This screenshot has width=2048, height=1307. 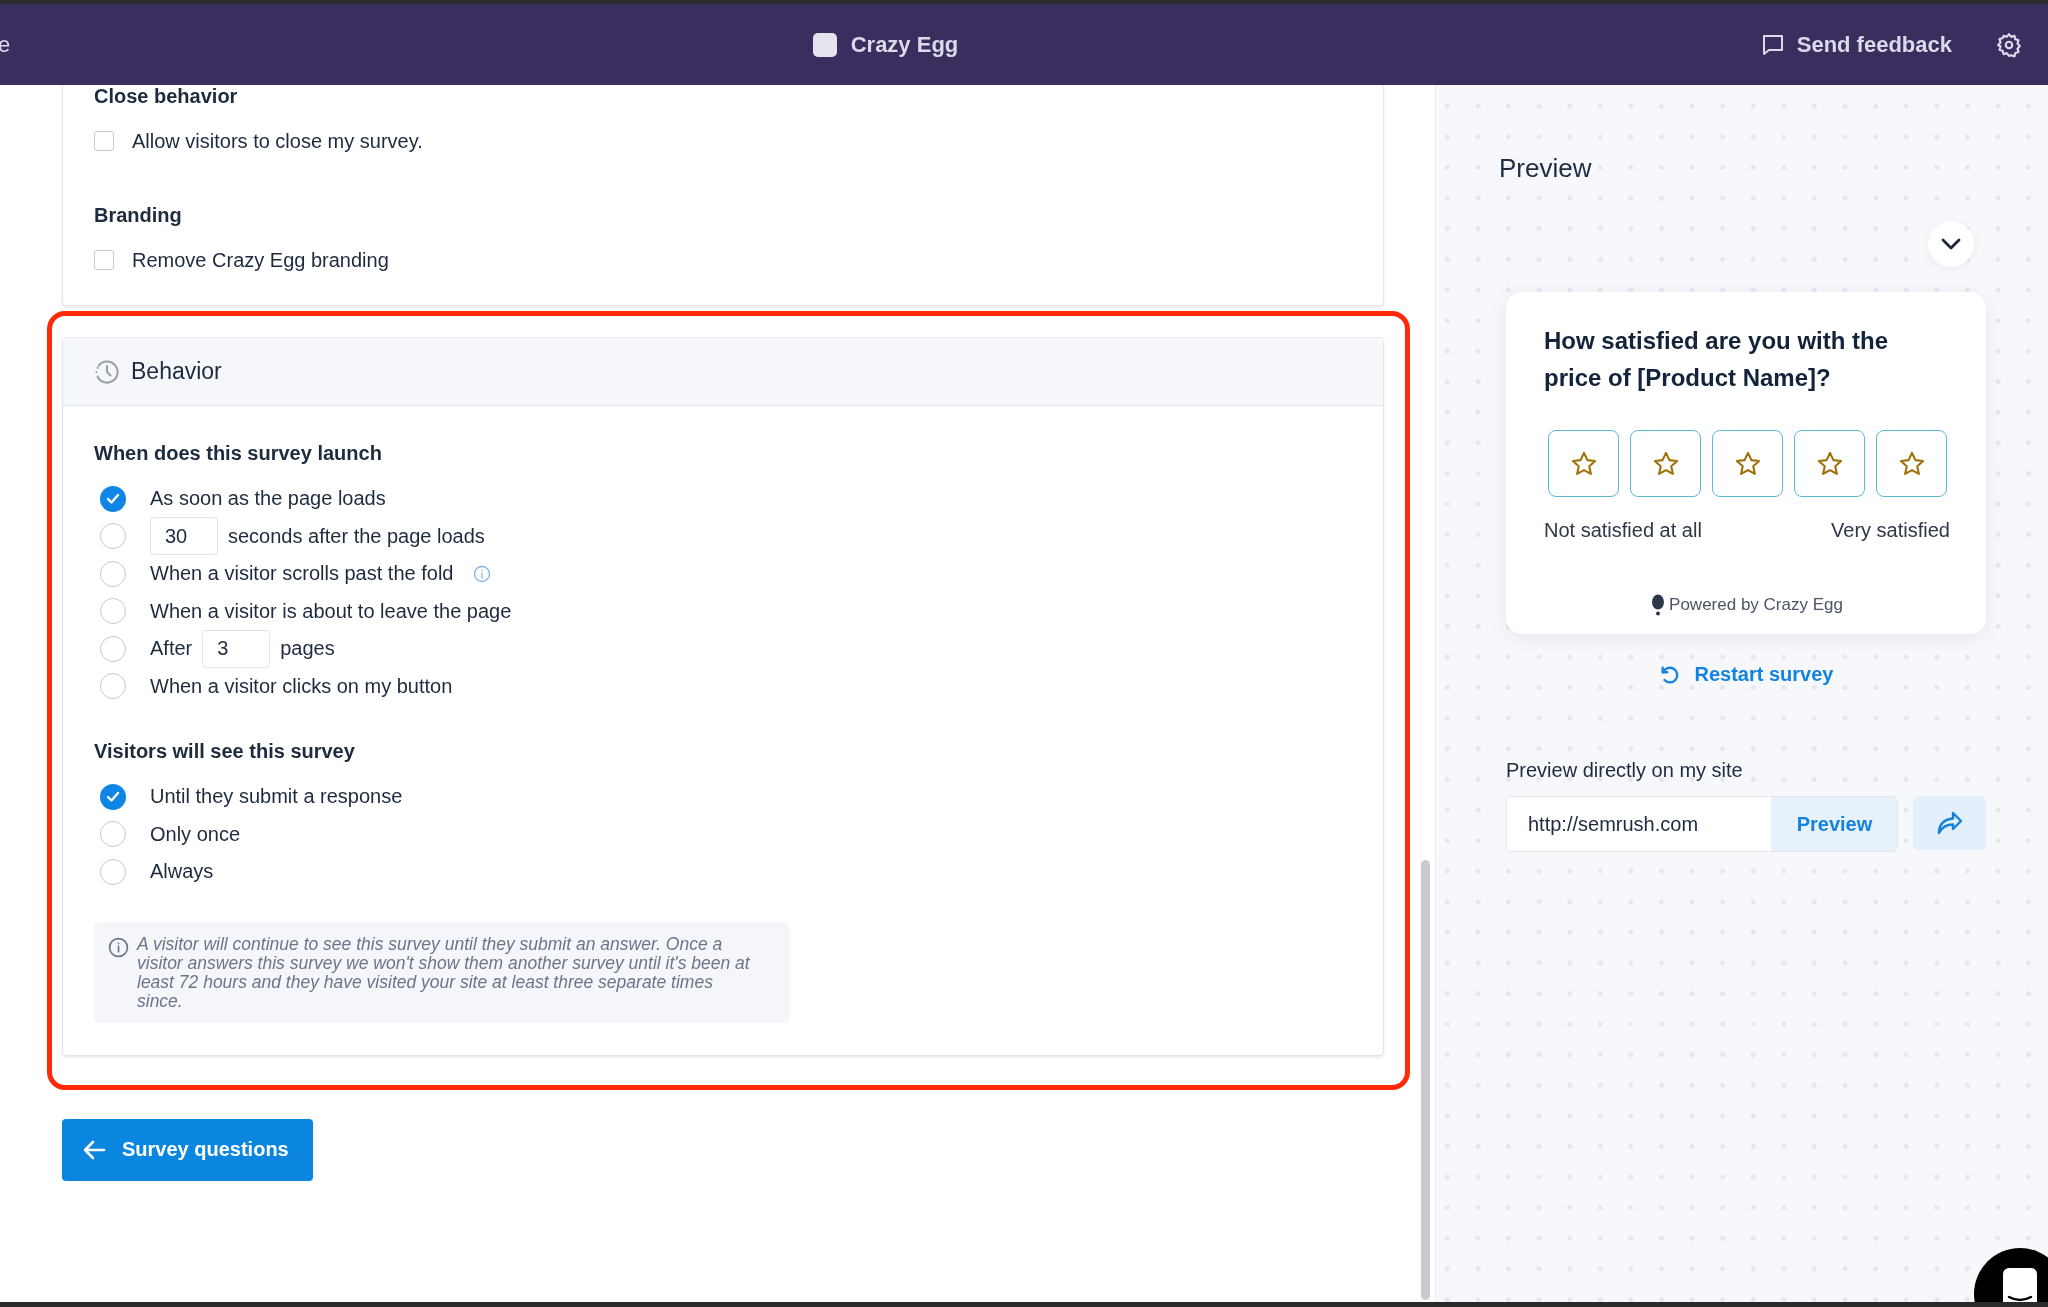 I want to click on restart-survey-link: Restart survey, so click(x=1746, y=674).